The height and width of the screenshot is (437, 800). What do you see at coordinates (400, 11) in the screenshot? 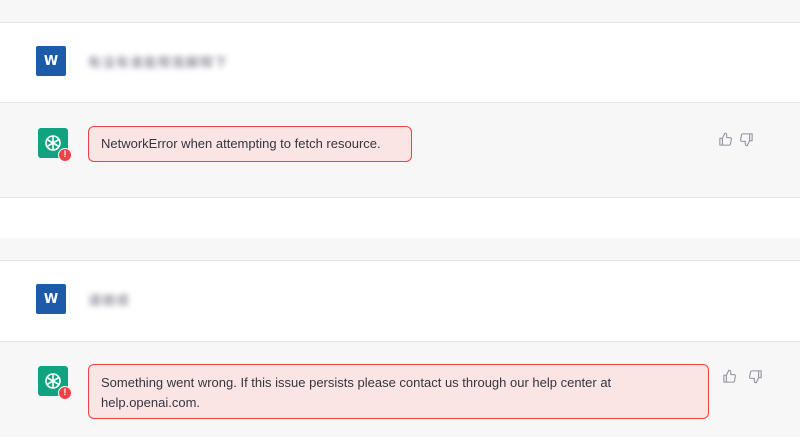
I see `top-band` at bounding box center [400, 11].